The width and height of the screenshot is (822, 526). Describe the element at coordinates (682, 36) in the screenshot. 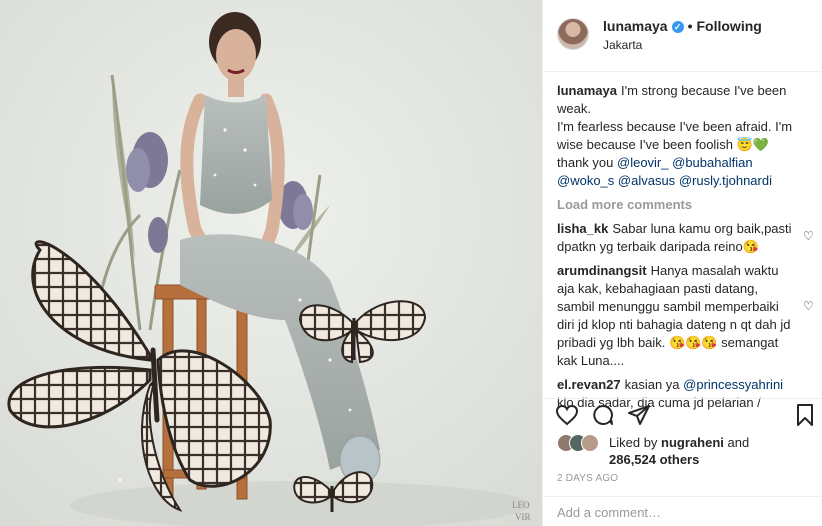

I see `post-header: lunamaya ✓ • Following Jakarta` at that location.